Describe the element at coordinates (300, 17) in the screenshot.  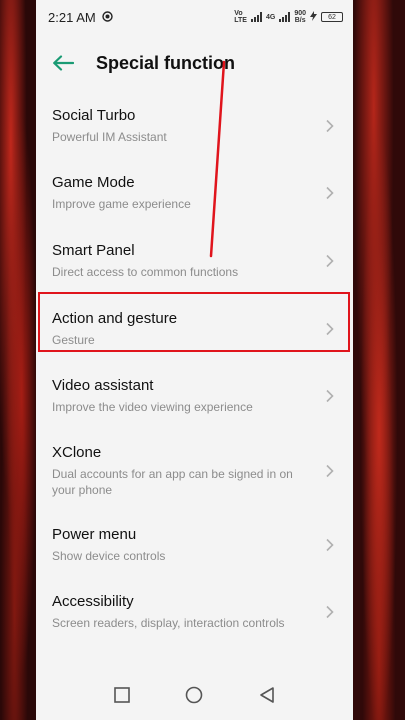
I see `network-speed: 900 B/s` at that location.